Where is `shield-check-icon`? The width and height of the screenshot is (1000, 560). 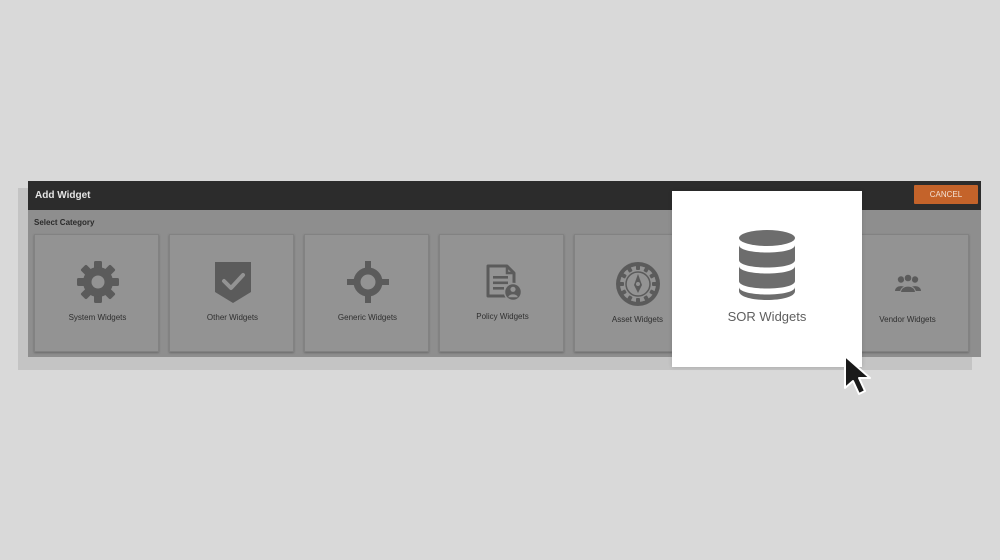
shield-check-icon is located at coordinates (232, 282).